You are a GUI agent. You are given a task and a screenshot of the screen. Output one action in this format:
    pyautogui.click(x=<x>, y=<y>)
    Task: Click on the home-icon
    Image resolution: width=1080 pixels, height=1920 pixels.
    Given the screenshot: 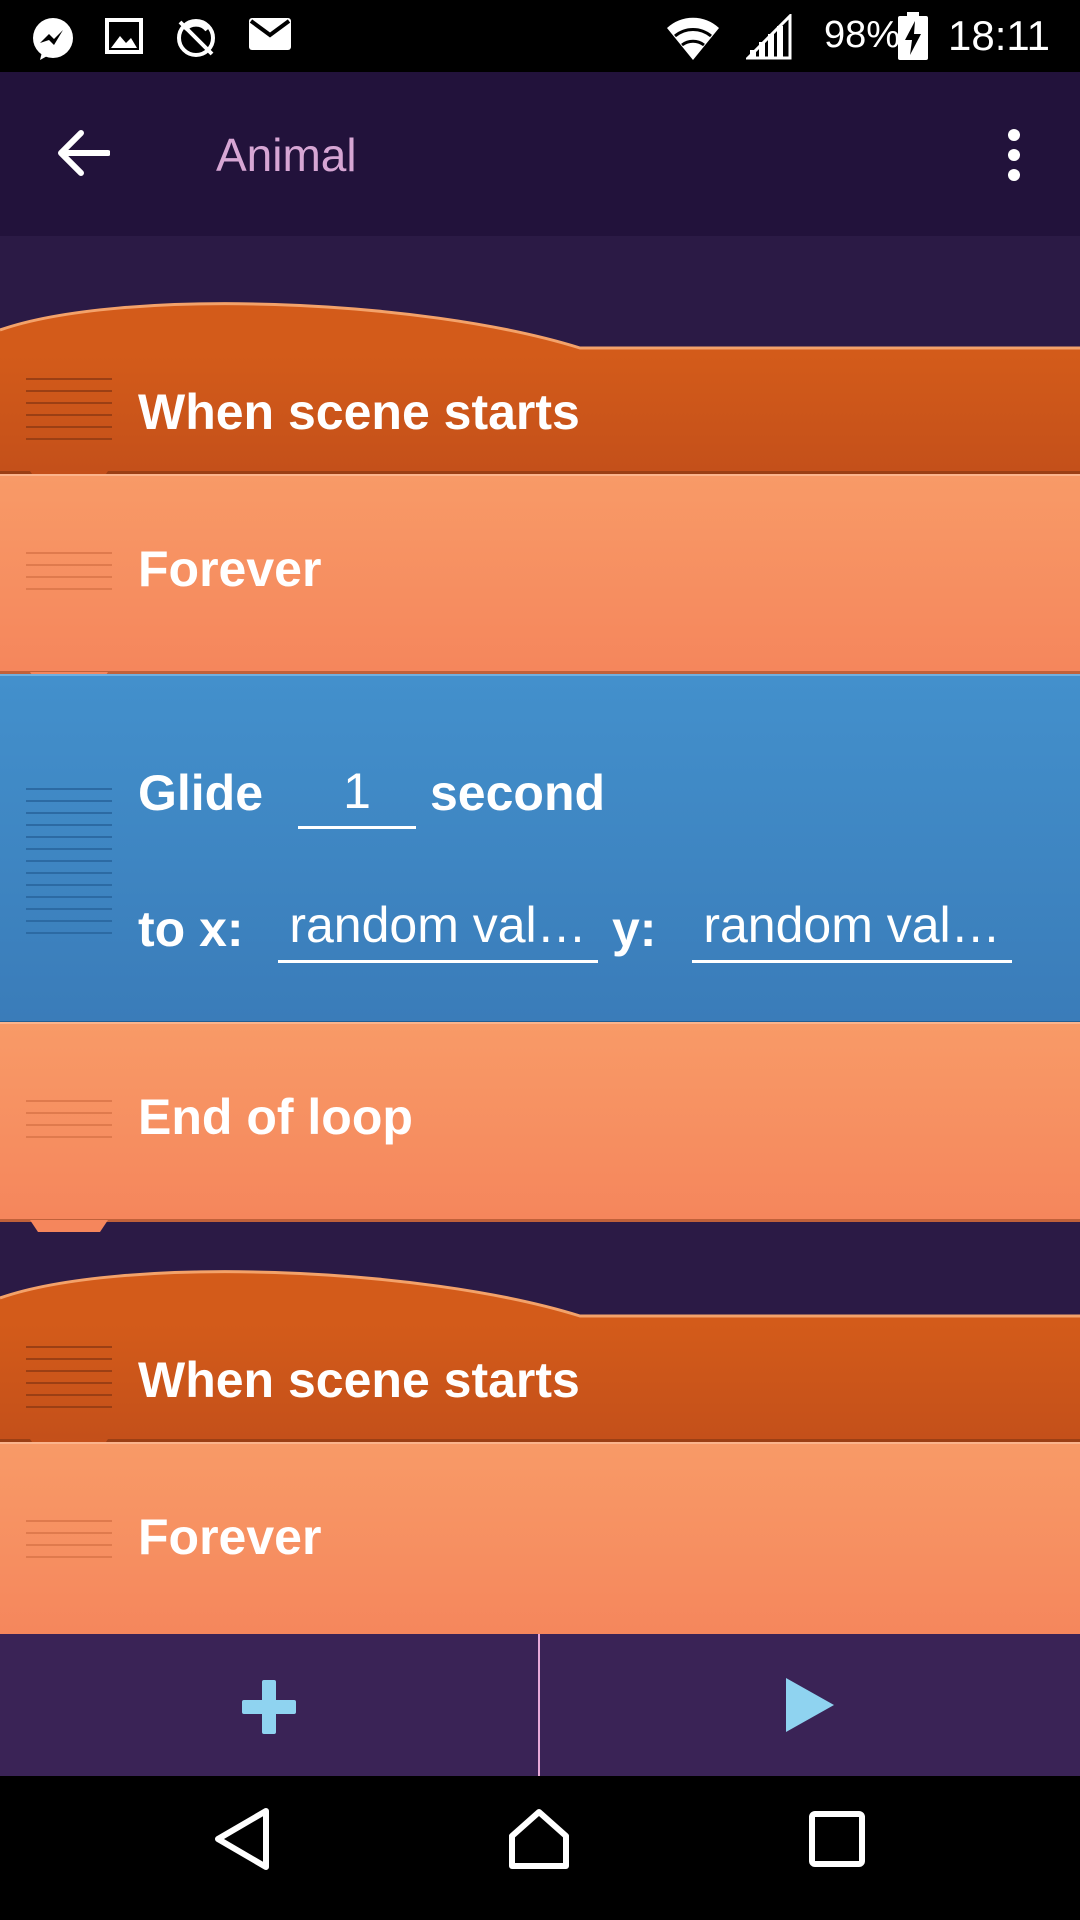 What is the action you would take?
    pyautogui.click(x=539, y=1841)
    